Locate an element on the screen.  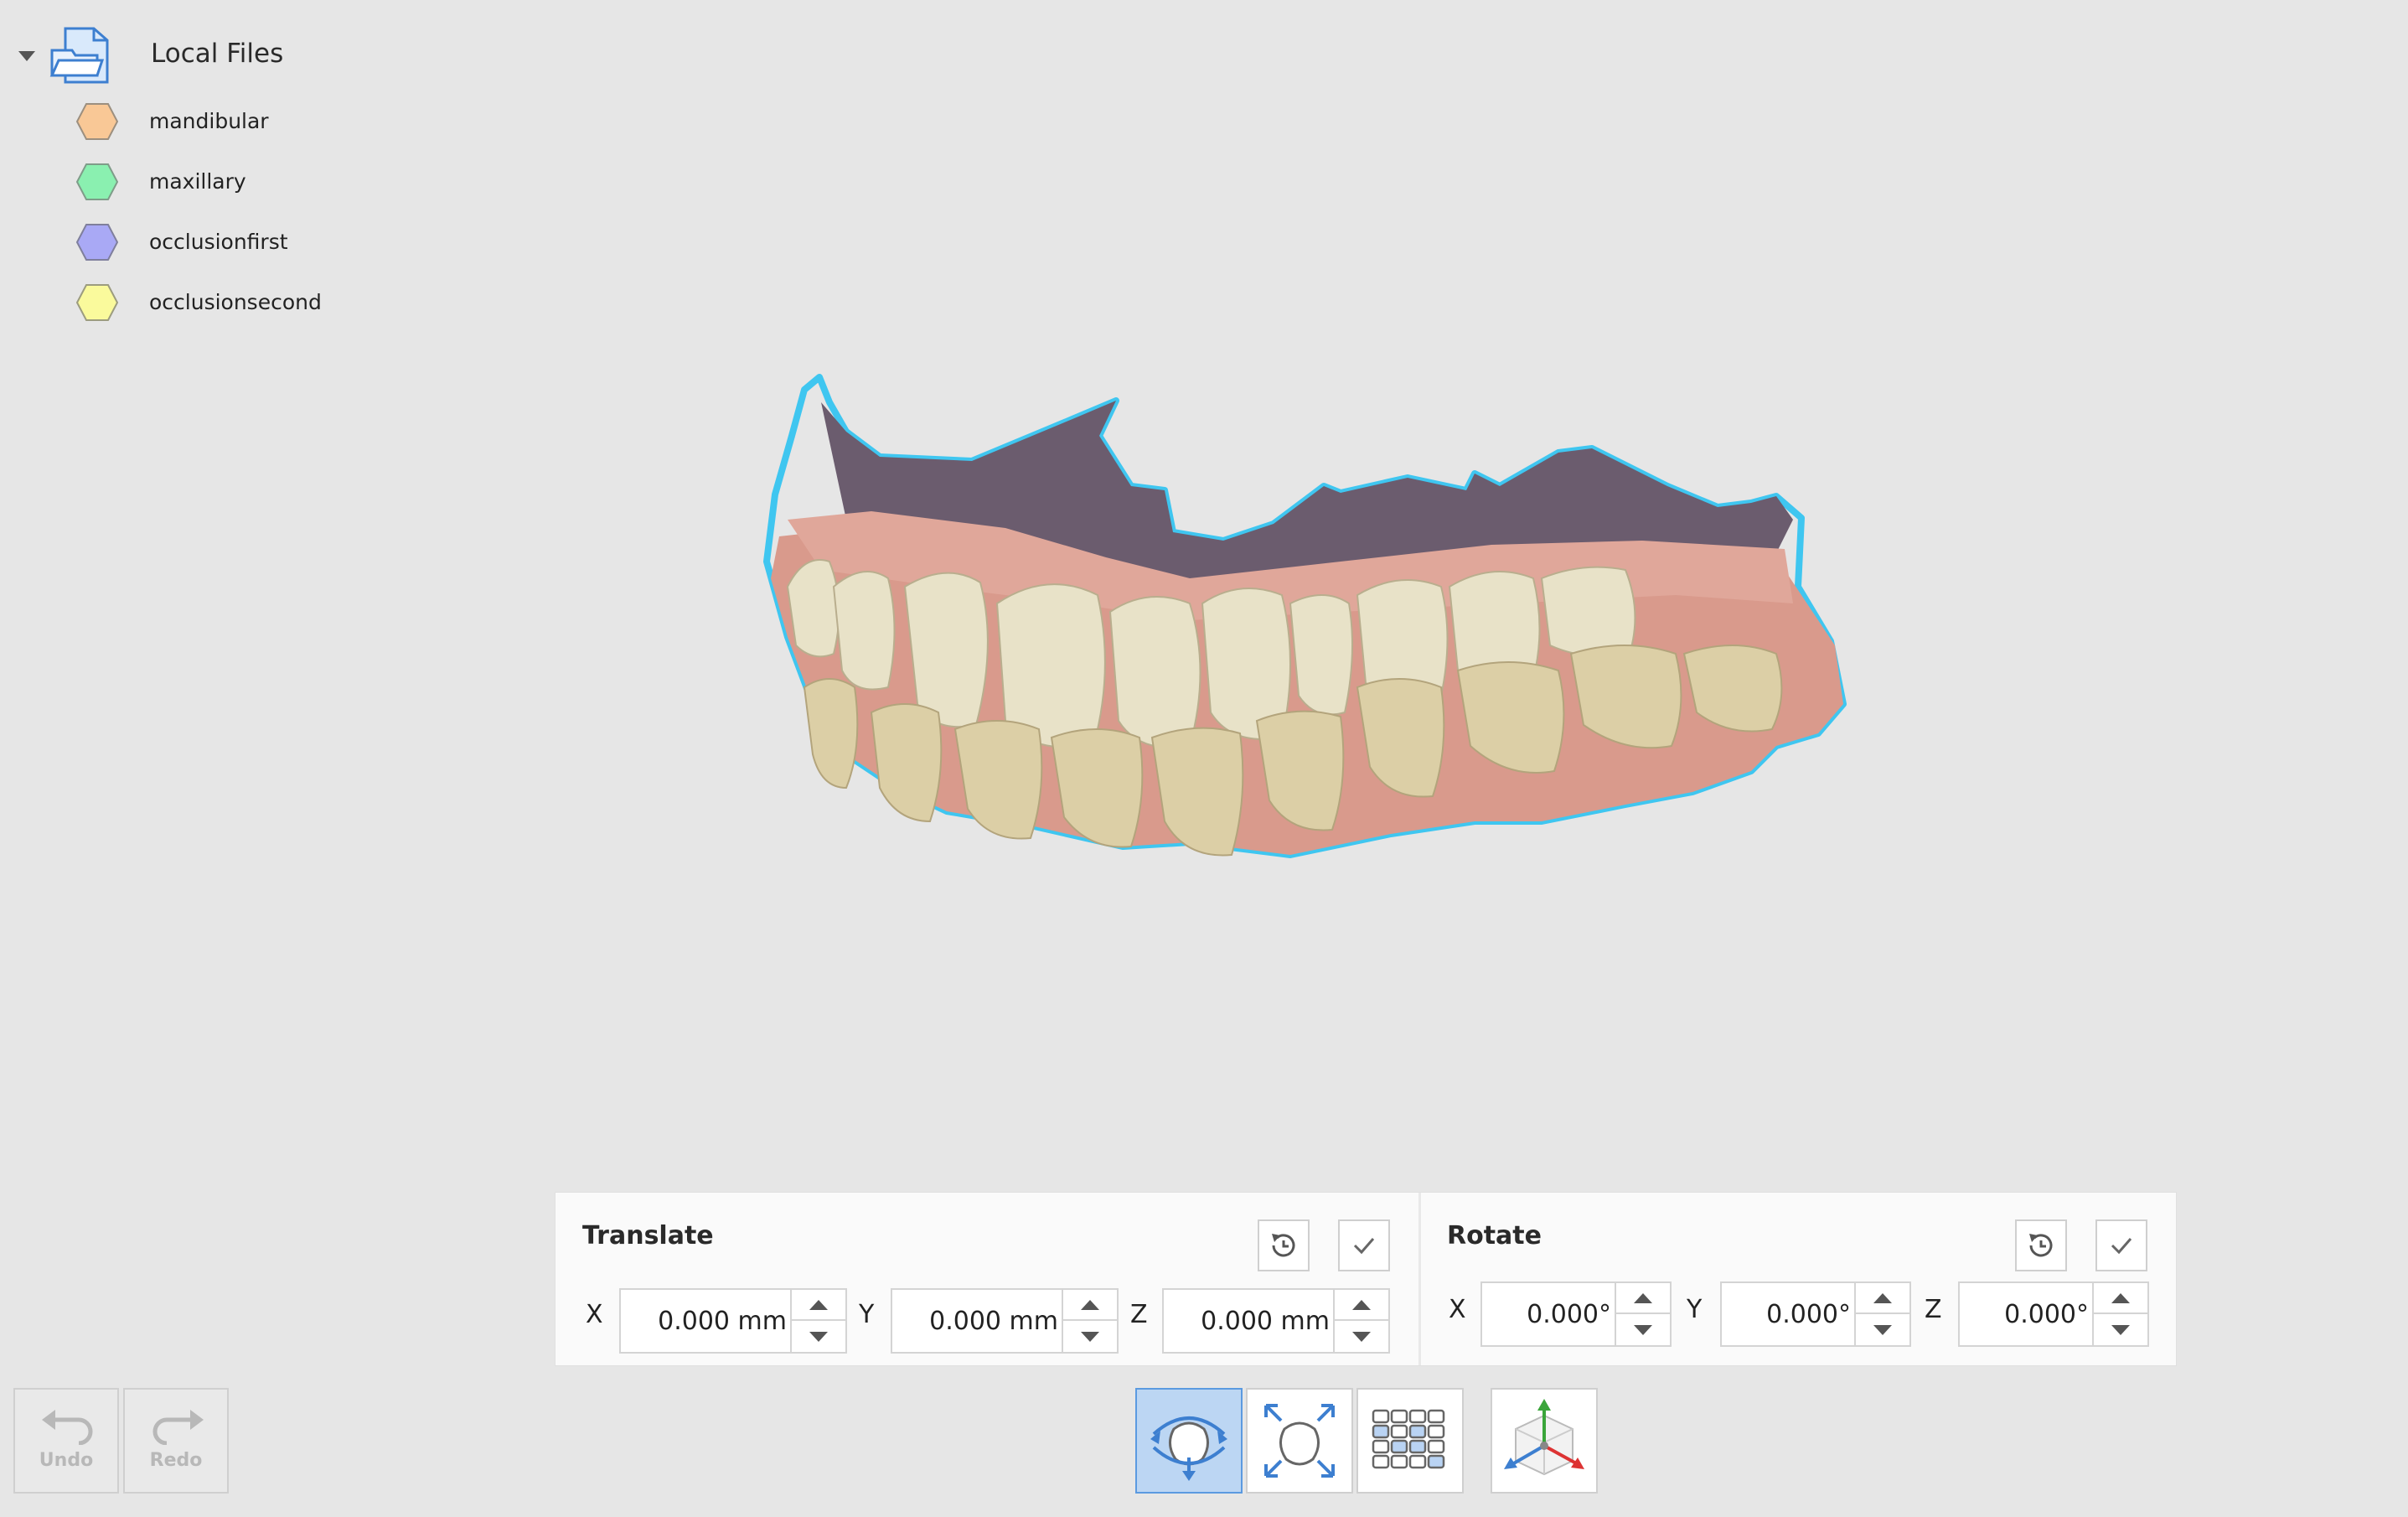
redo-label: Redo is located at coordinates (176, 1461).